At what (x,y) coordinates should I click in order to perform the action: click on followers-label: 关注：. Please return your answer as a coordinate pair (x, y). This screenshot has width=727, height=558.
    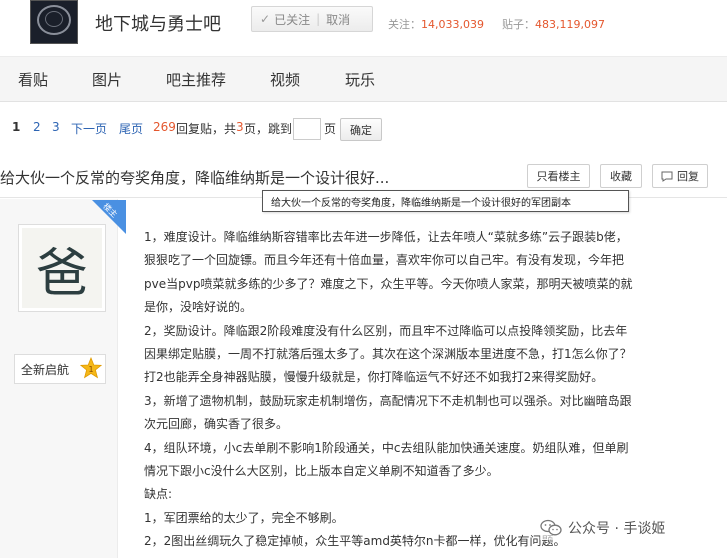
    Looking at the image, I should click on (404, 24).